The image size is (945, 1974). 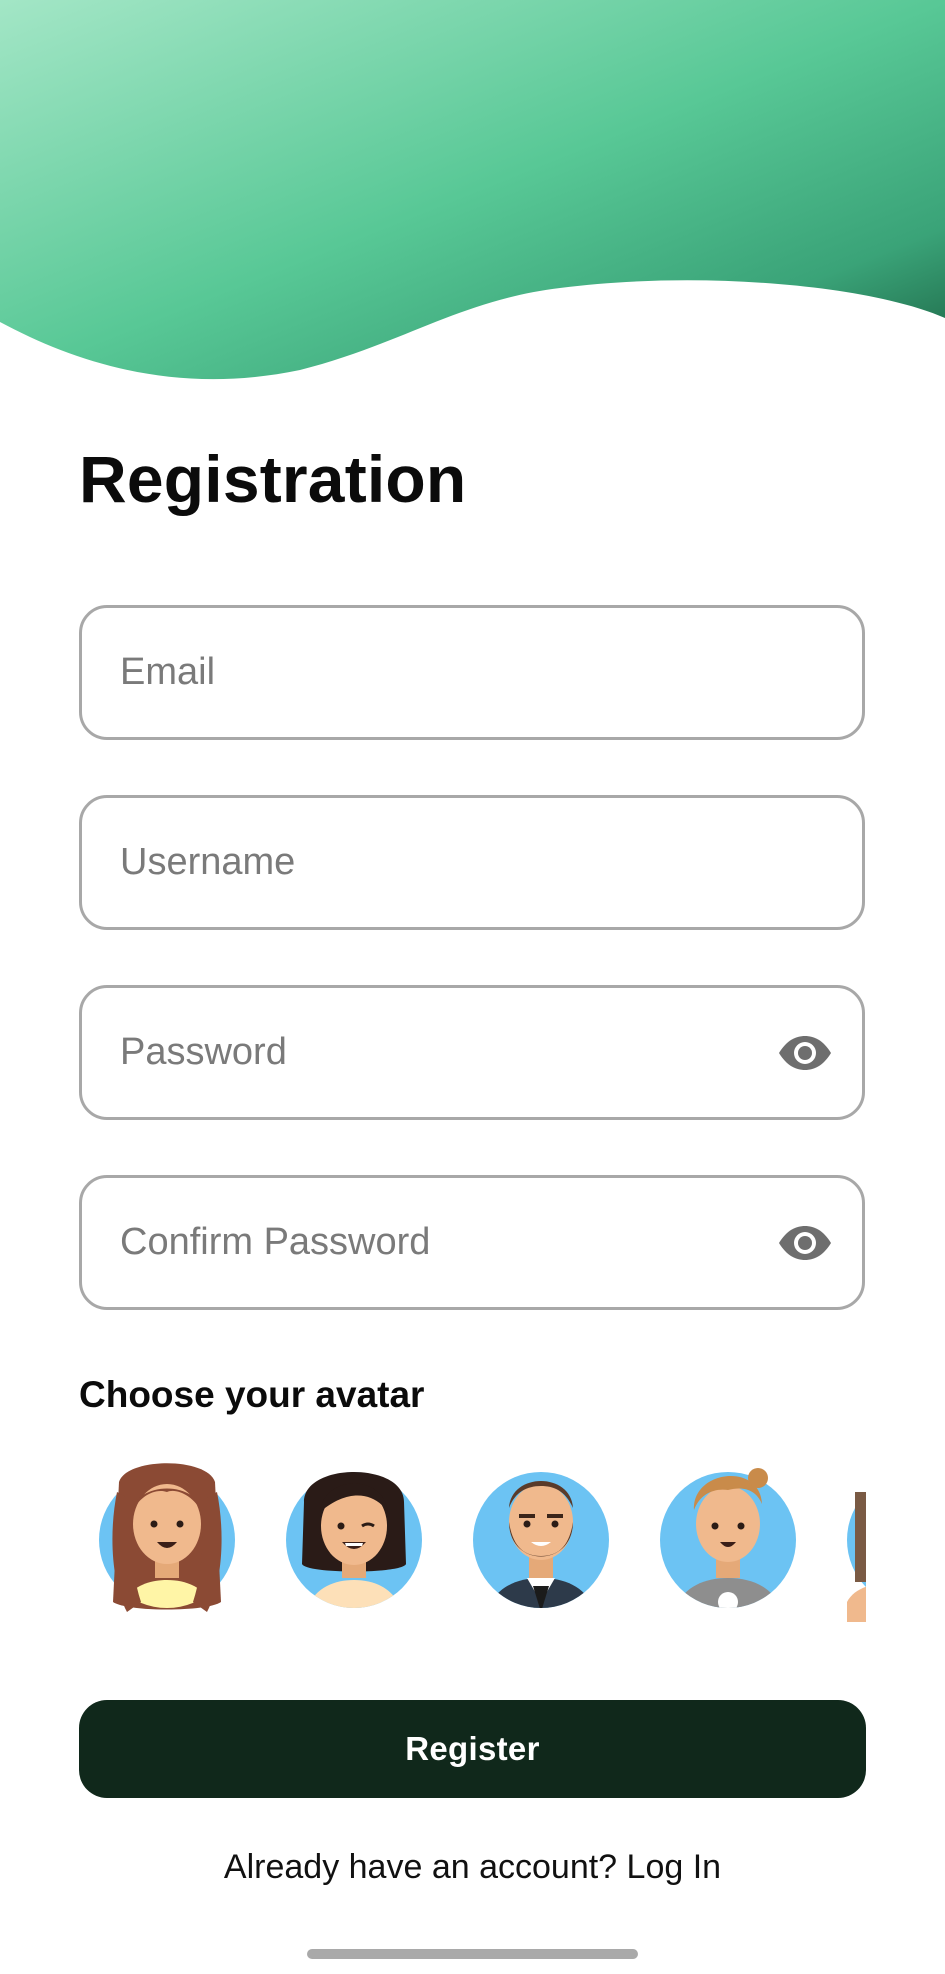 I want to click on password-field-container, so click(x=472, y=1052).